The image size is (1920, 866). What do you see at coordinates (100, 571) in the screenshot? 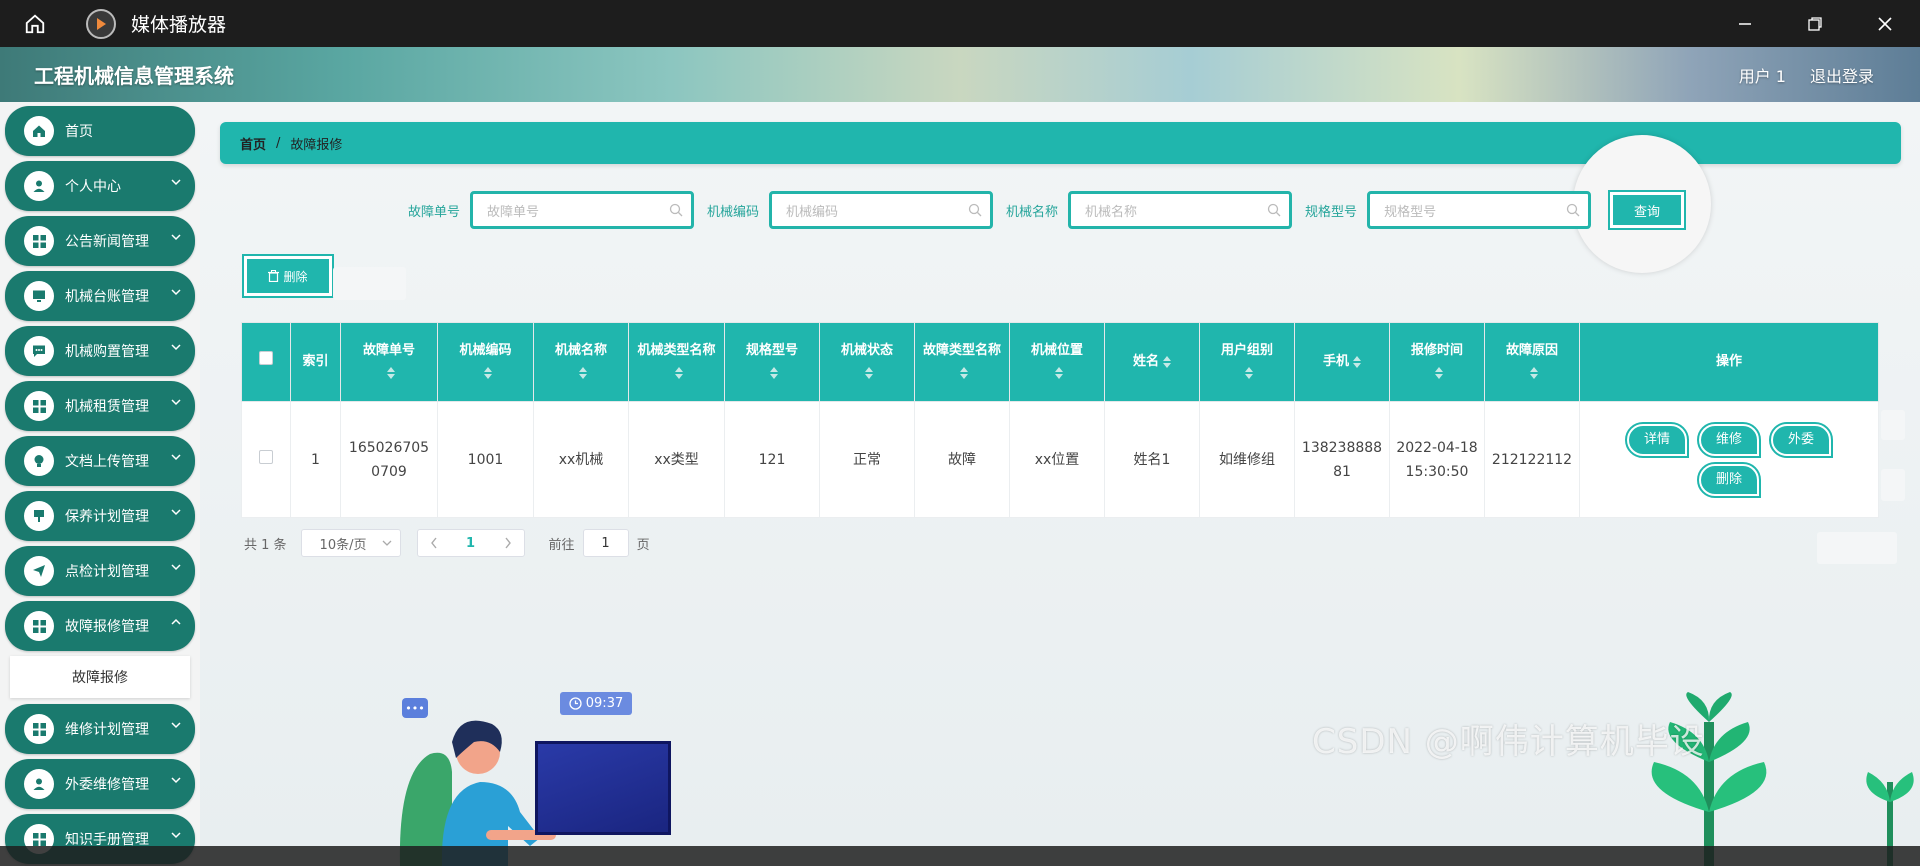
I see `sidebar-item-inspection-plan: 点检计划管理` at bounding box center [100, 571].